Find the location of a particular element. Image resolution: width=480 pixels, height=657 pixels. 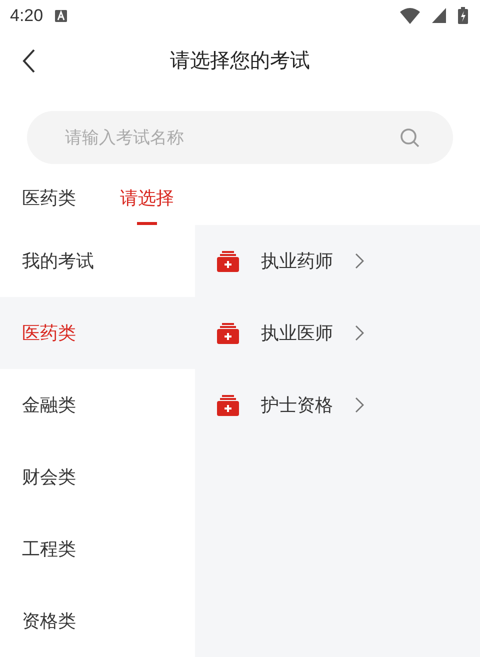

tab-underline is located at coordinates (147, 223).